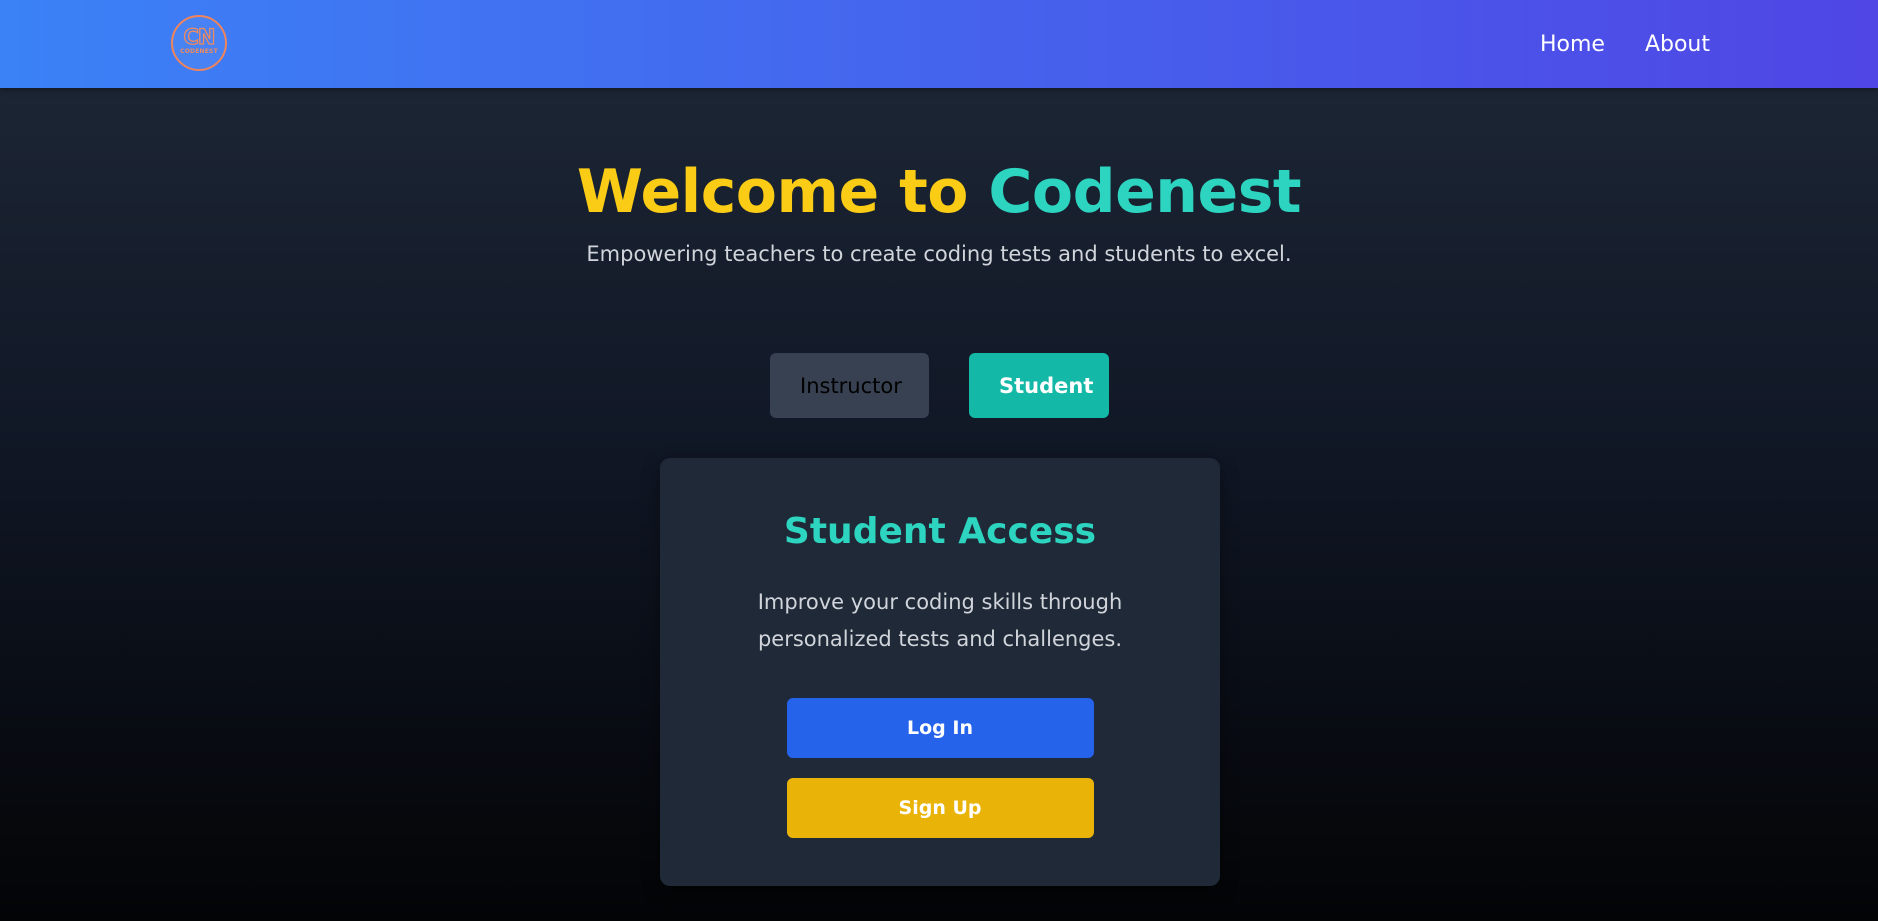 This screenshot has width=1878, height=921. What do you see at coordinates (199, 51) in the screenshot?
I see `logo-wordmark: CODENEST` at bounding box center [199, 51].